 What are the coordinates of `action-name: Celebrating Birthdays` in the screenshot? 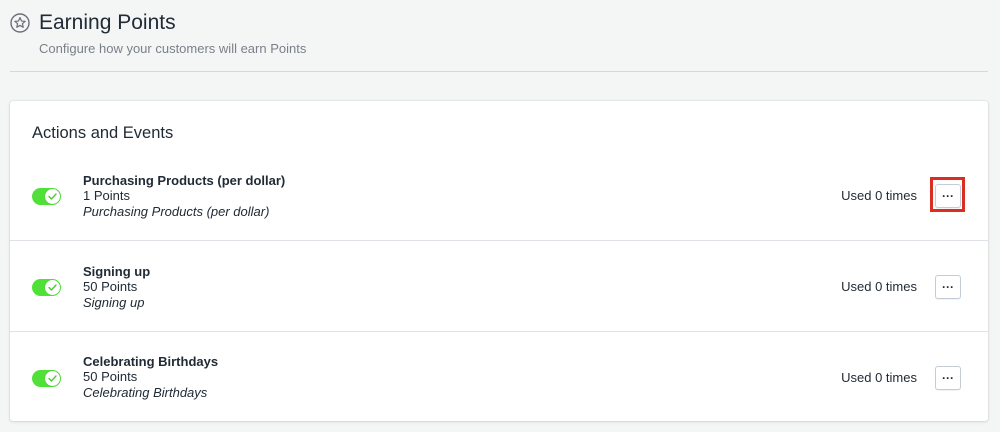 It's located at (151, 361).